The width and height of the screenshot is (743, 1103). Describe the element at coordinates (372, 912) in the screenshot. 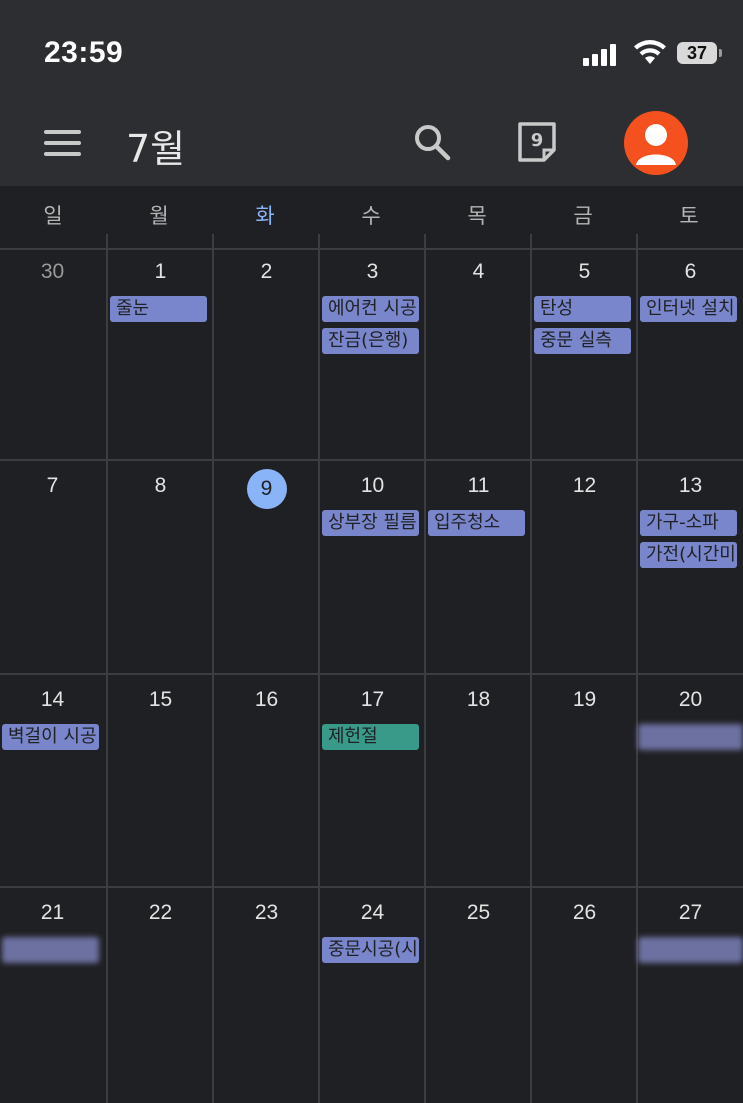

I see `date-number: 24` at that location.